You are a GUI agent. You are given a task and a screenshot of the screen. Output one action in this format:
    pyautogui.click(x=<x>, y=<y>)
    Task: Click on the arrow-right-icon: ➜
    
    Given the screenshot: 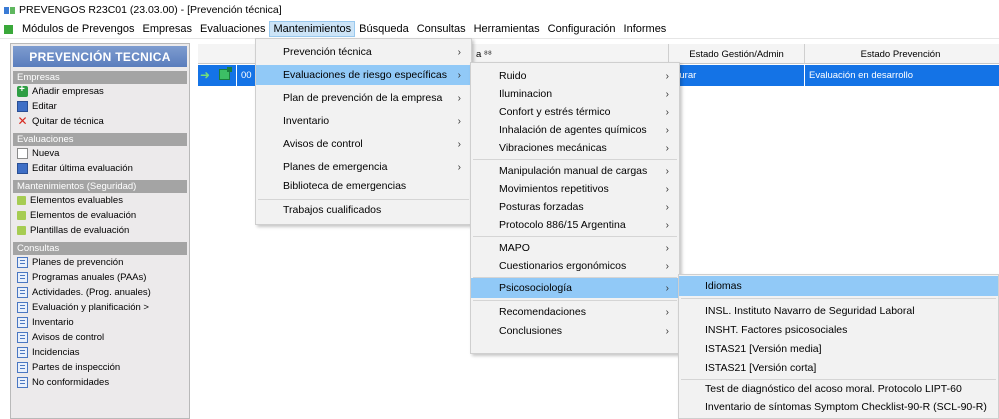 What is the action you would take?
    pyautogui.click(x=205, y=75)
    